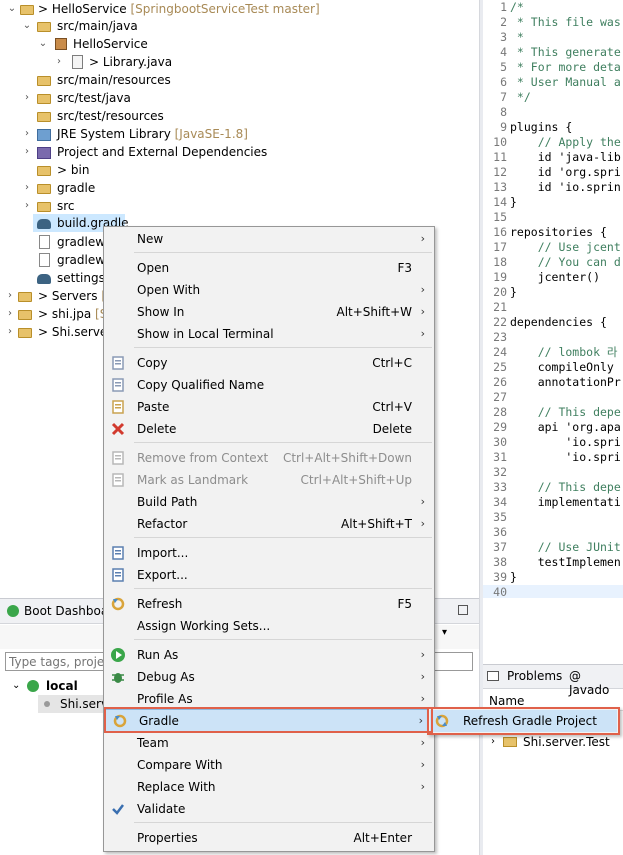  What do you see at coordinates (553, 337) in the screenshot?
I see `code-line: 23` at bounding box center [553, 337].